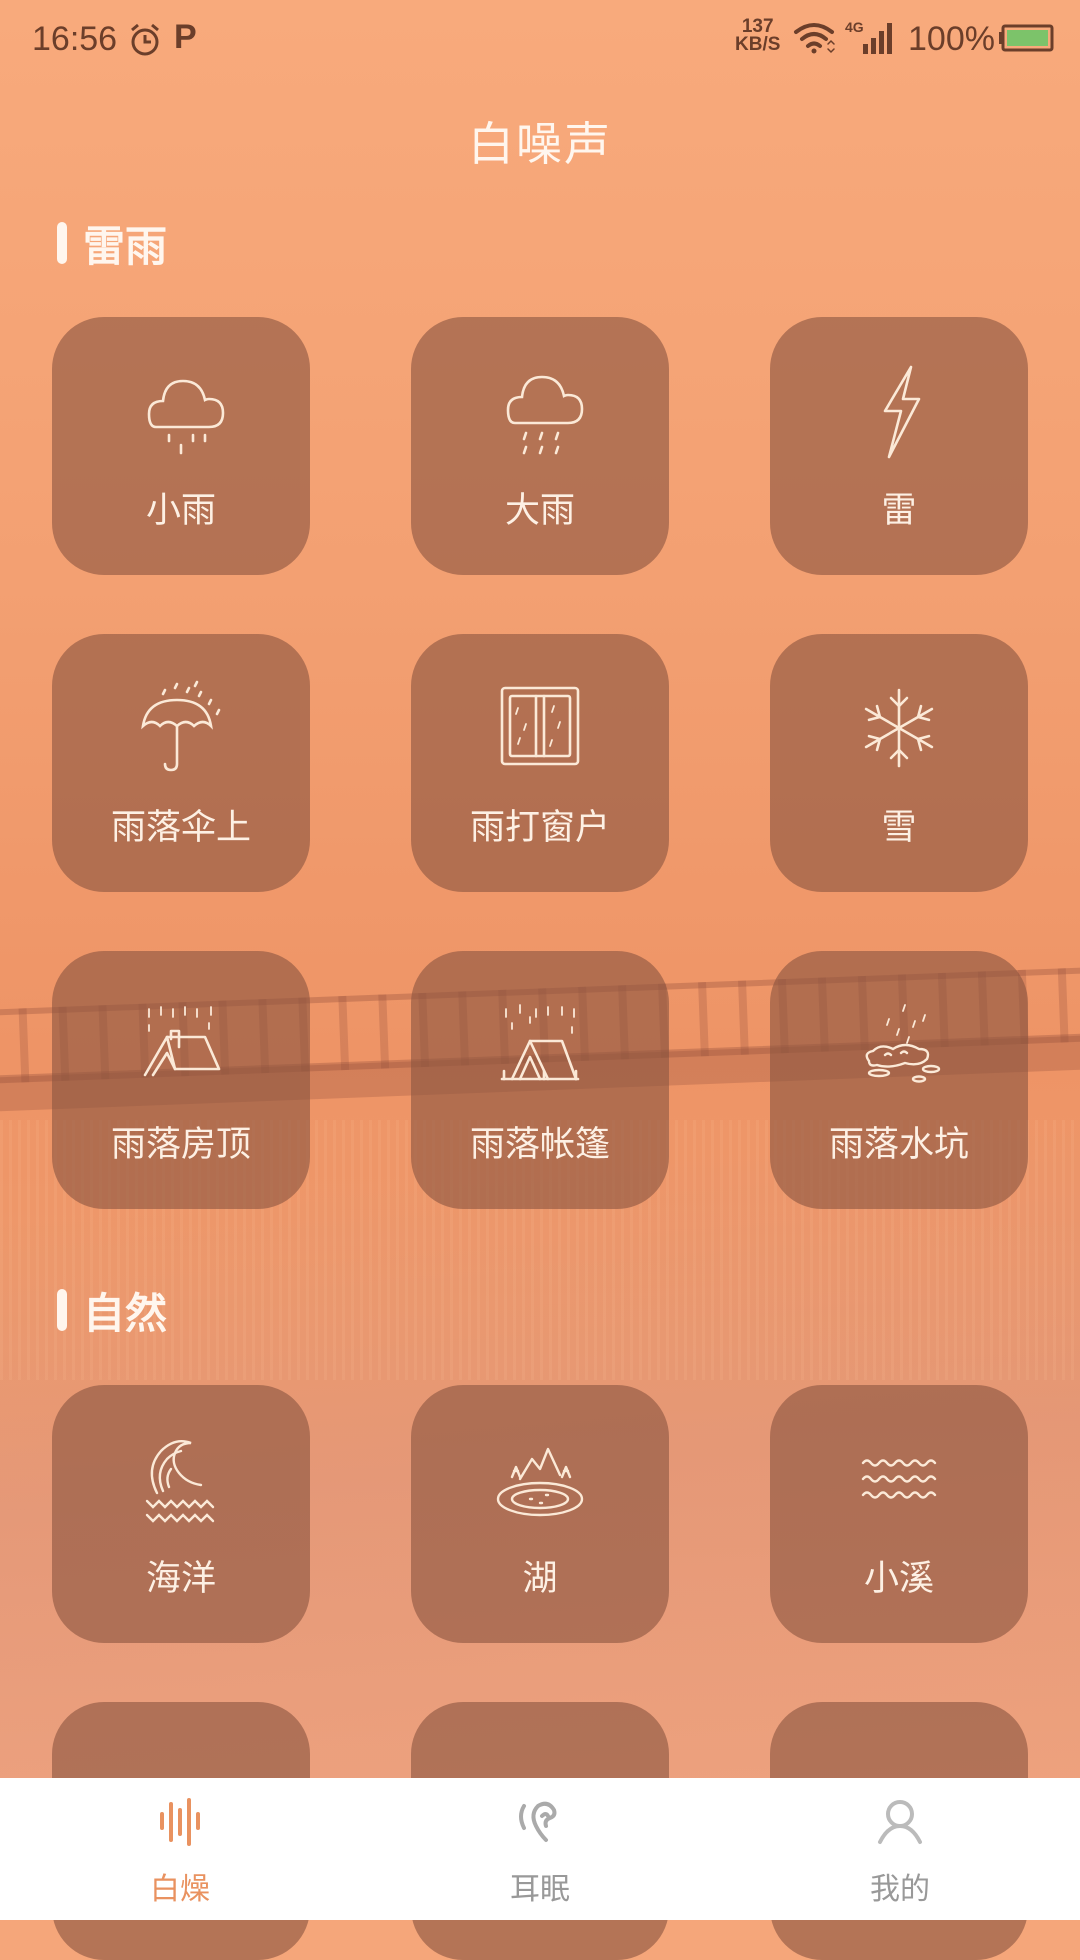  Describe the element at coordinates (181, 728) in the screenshot. I see `umbrella-rain-icon` at that location.